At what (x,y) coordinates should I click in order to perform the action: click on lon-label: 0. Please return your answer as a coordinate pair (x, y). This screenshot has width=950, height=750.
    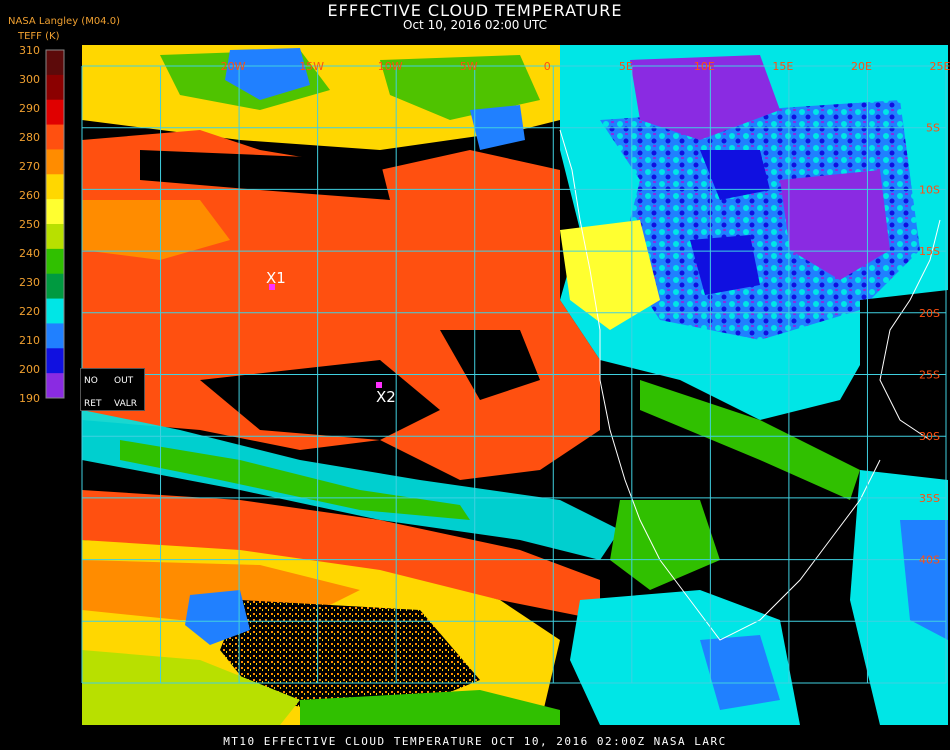
    Looking at the image, I should click on (547, 66).